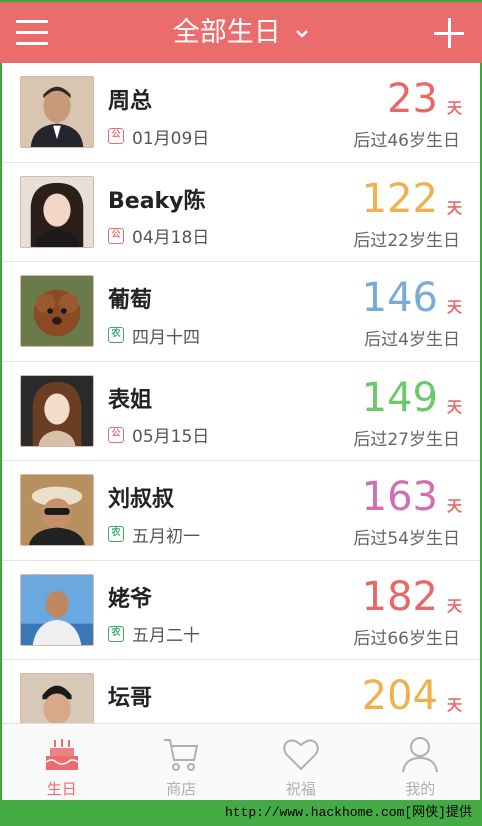 This screenshot has height=826, width=482. I want to click on age-note: 后过22岁生日, so click(406, 240).